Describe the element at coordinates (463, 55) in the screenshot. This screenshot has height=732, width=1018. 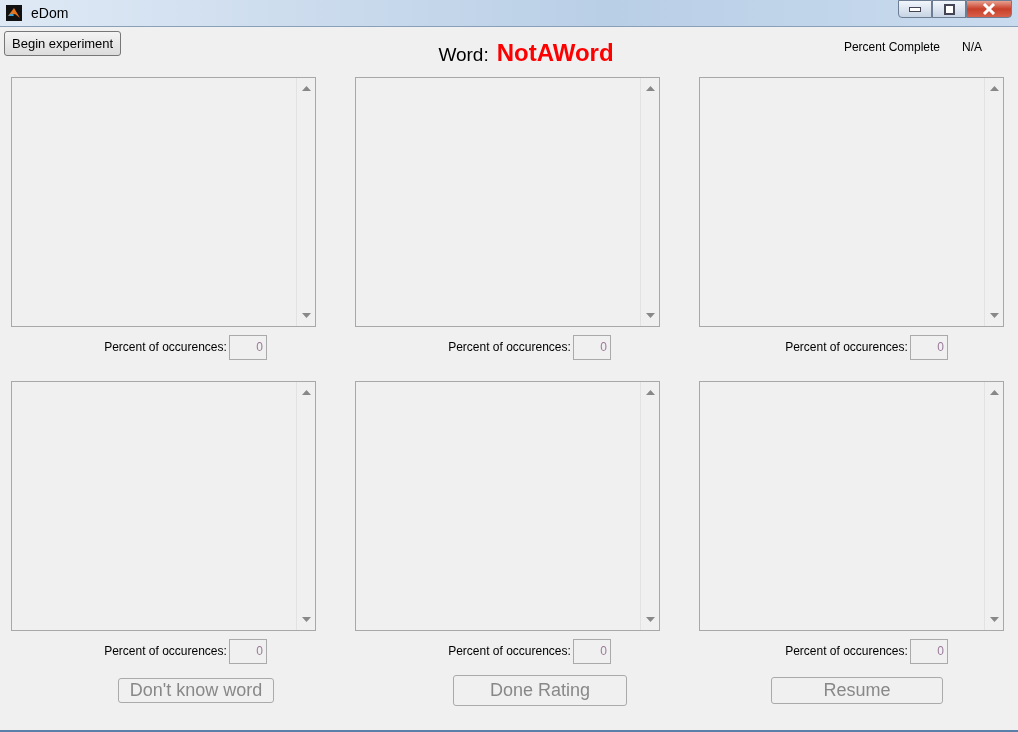
I see `word-label: Word:` at that location.